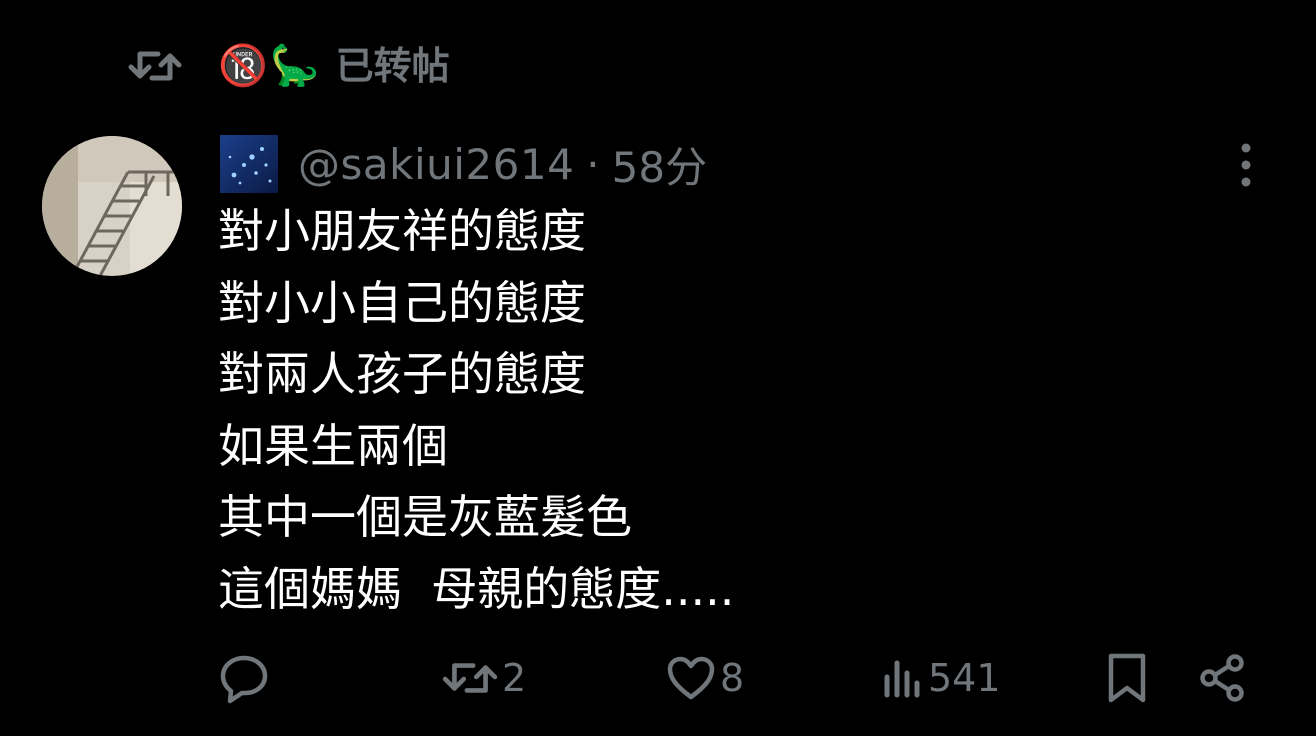 This screenshot has height=736, width=1316. Describe the element at coordinates (514, 678) in the screenshot. I see `repost-count: 2` at that location.